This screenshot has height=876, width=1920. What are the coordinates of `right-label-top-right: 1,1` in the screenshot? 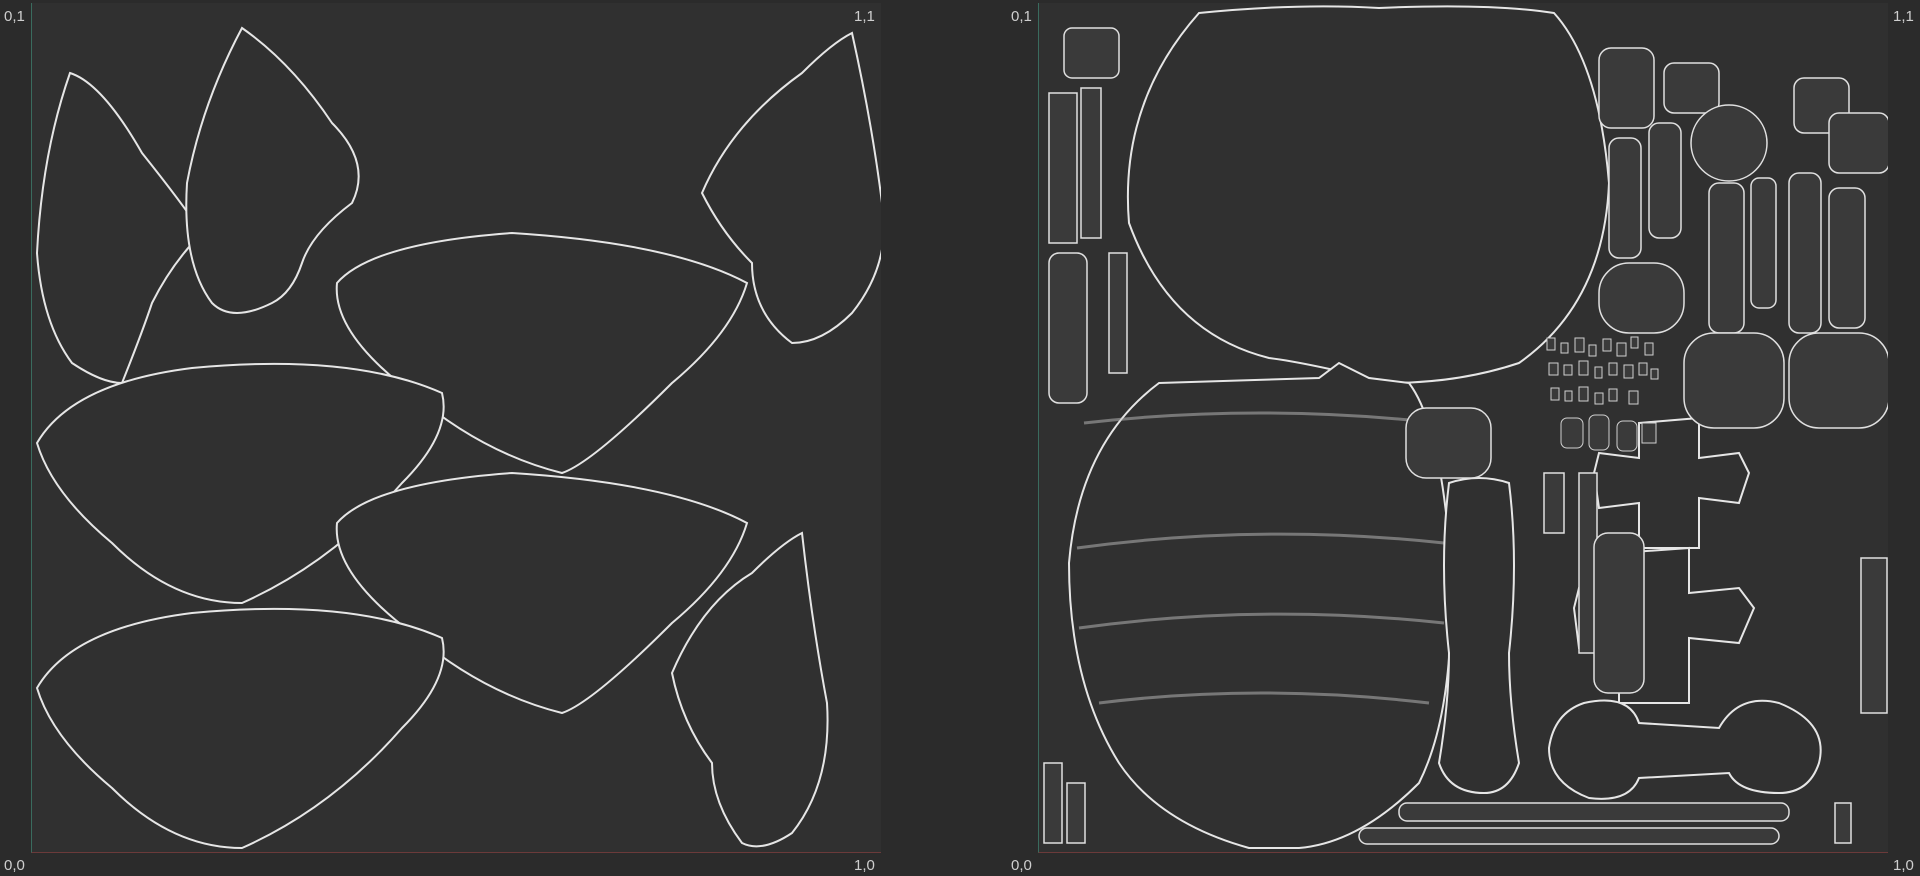 It's located at (1903, 16).